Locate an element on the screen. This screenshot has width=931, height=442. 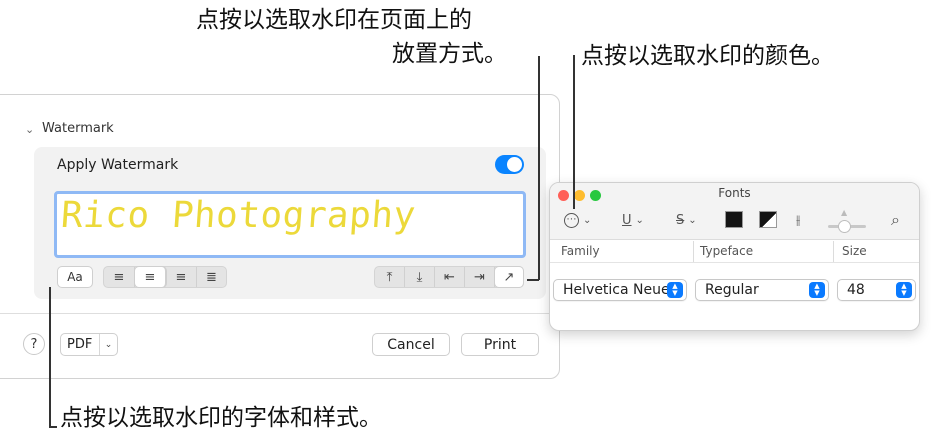
text-effects-icon: ⋯ is located at coordinates (571, 220).